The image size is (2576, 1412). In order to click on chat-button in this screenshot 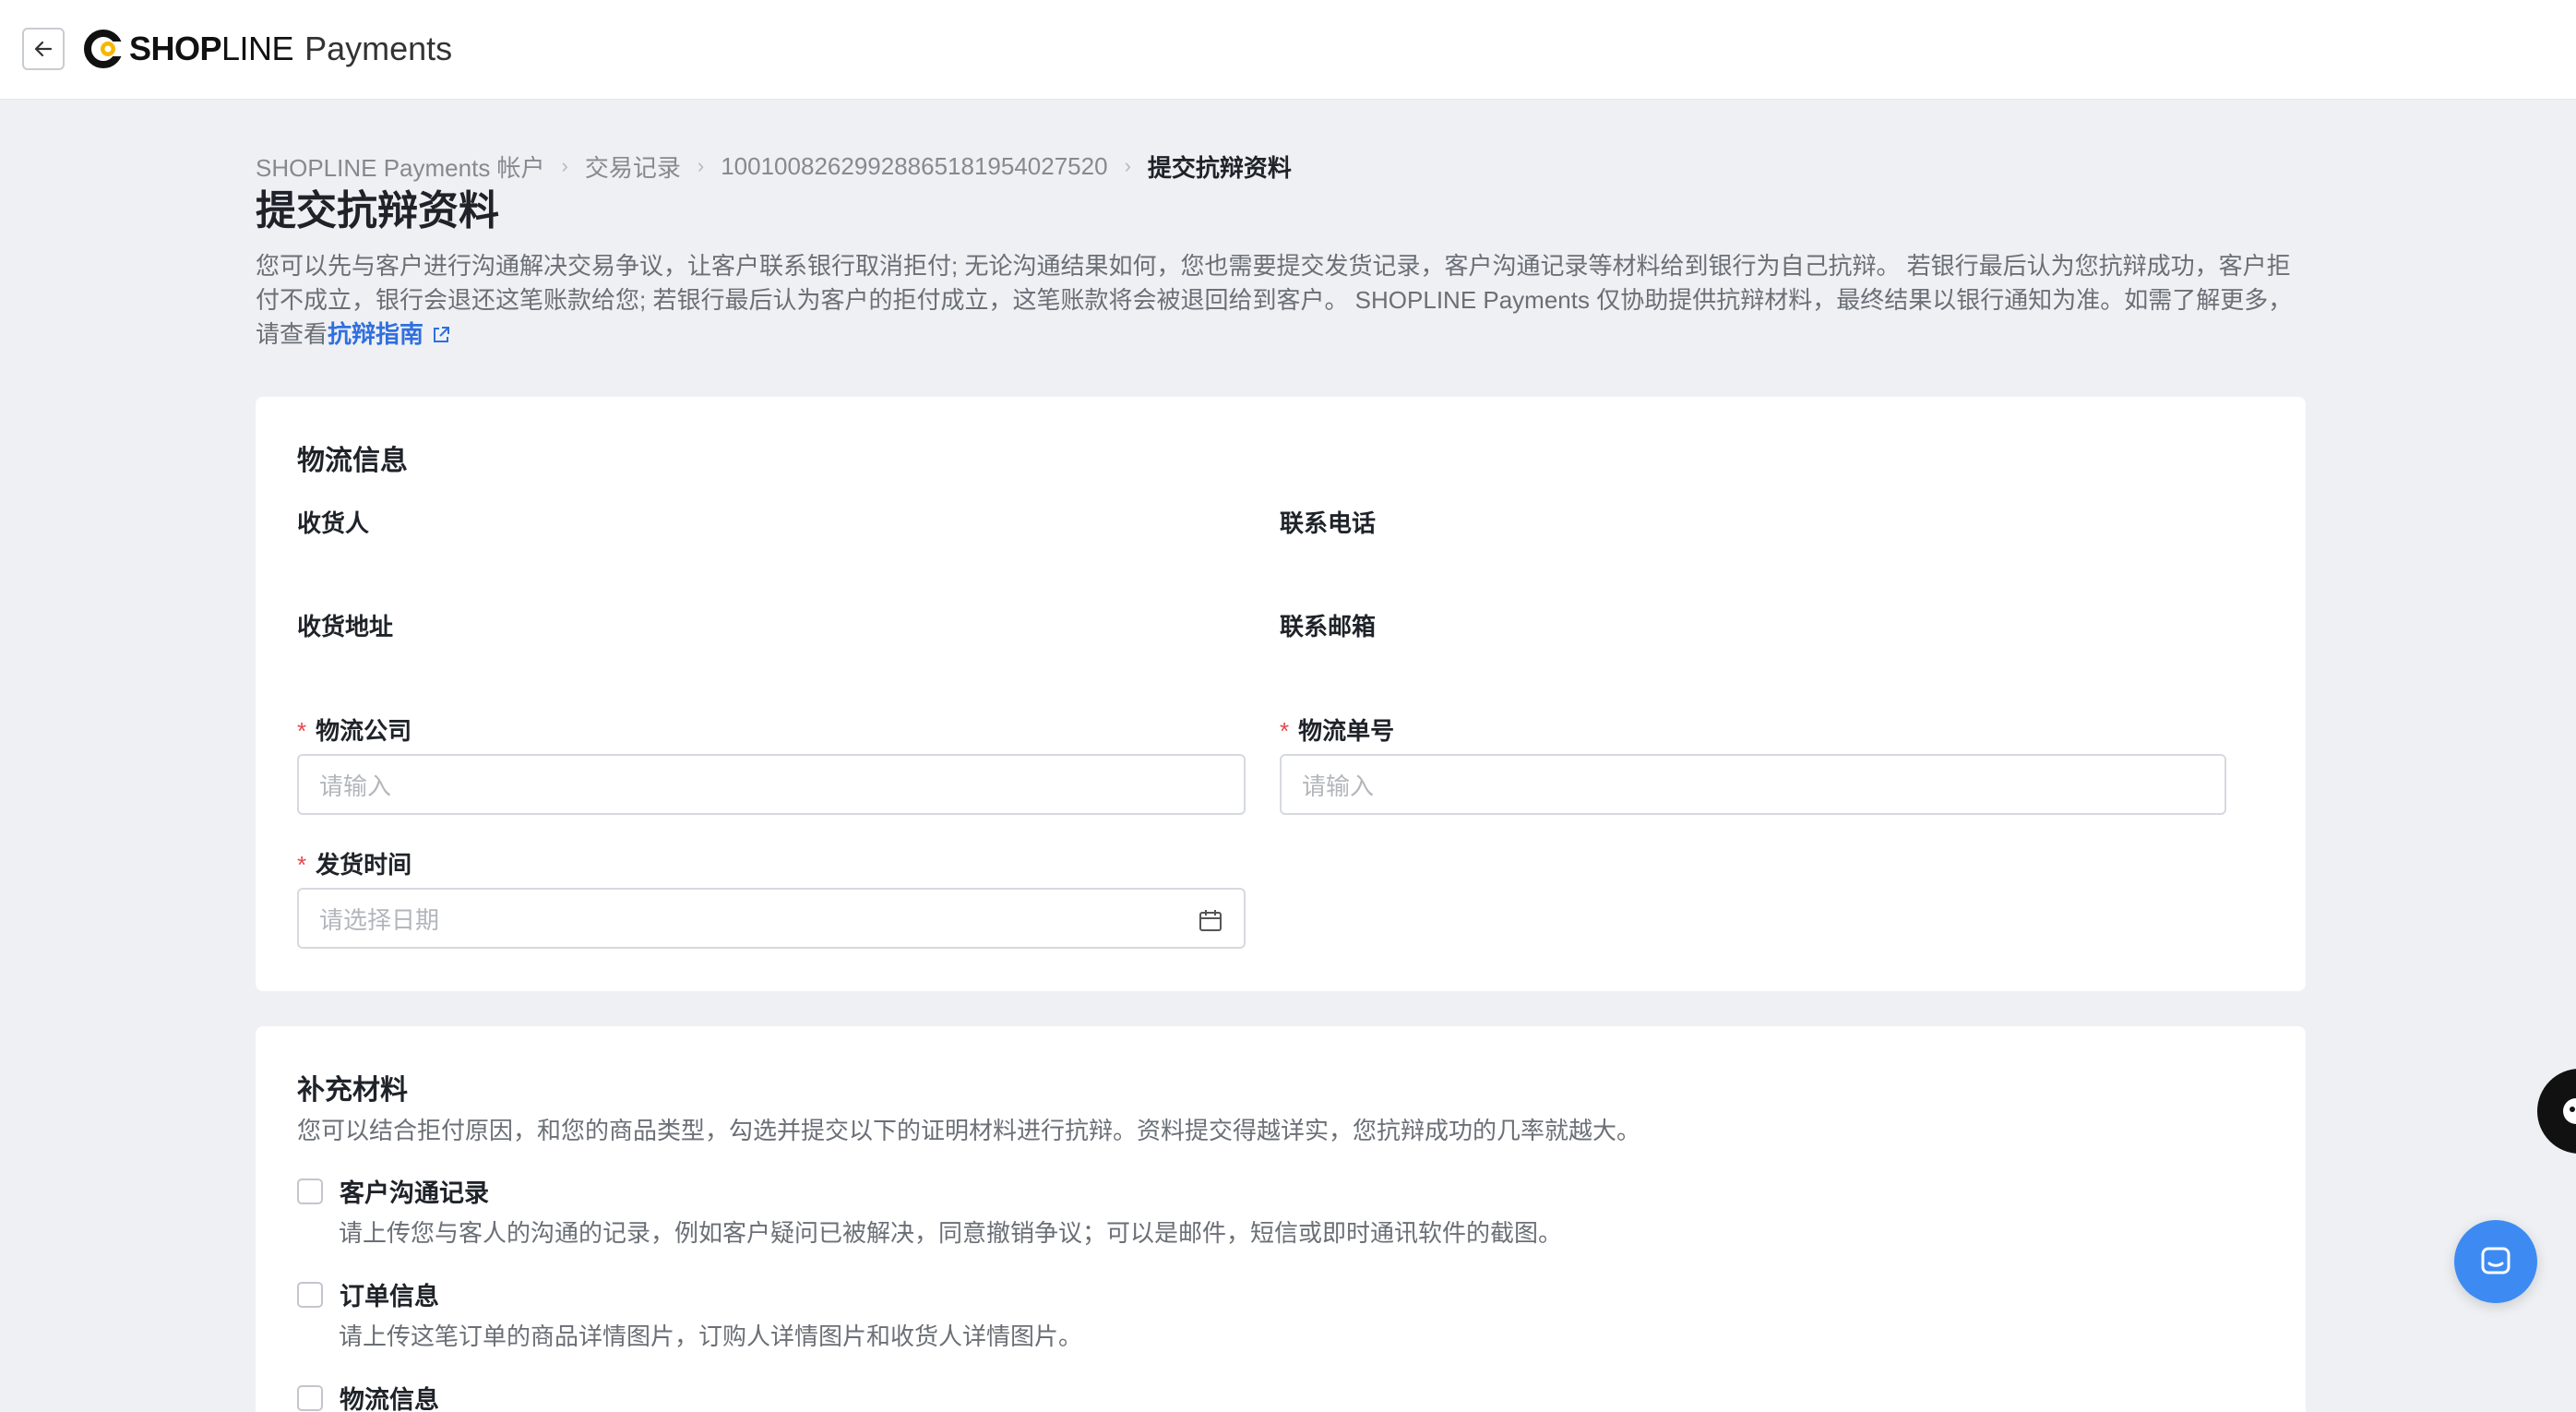, I will do `click(2495, 1262)`.